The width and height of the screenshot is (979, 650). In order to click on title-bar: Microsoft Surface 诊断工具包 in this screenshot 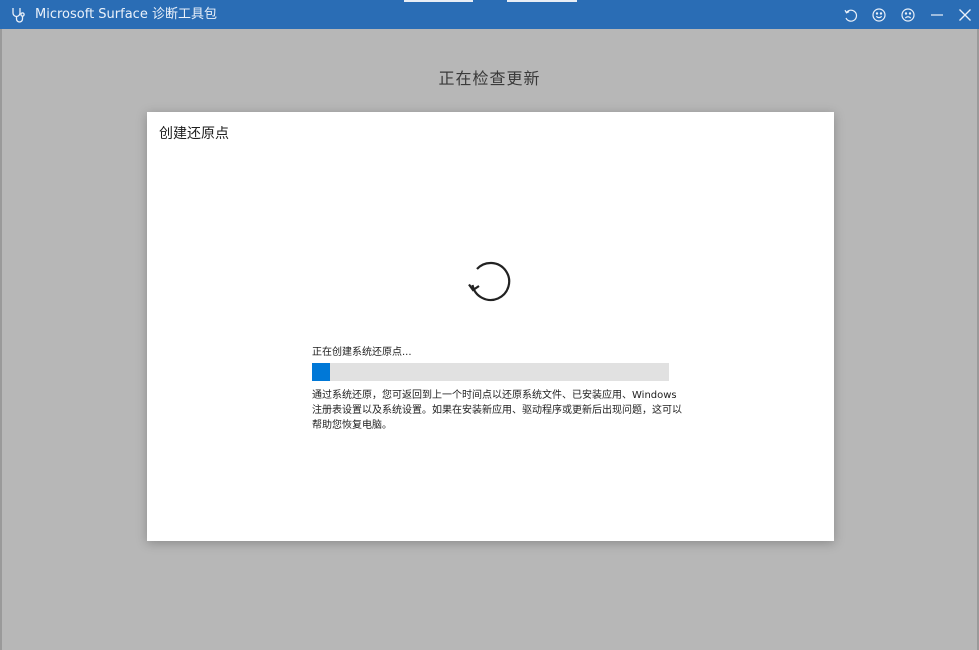, I will do `click(489, 14)`.